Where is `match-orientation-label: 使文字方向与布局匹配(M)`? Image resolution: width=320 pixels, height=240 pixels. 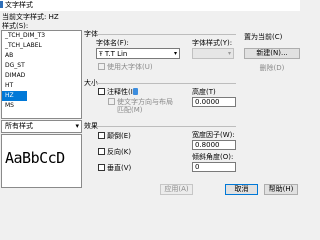 match-orientation-label: 使文字方向与布局匹配(M) is located at coordinates (145, 106).